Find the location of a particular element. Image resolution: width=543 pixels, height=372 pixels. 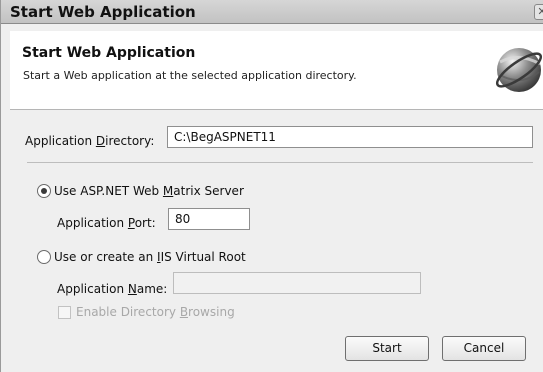

application-port-label: Application Port: is located at coordinates (106, 223).